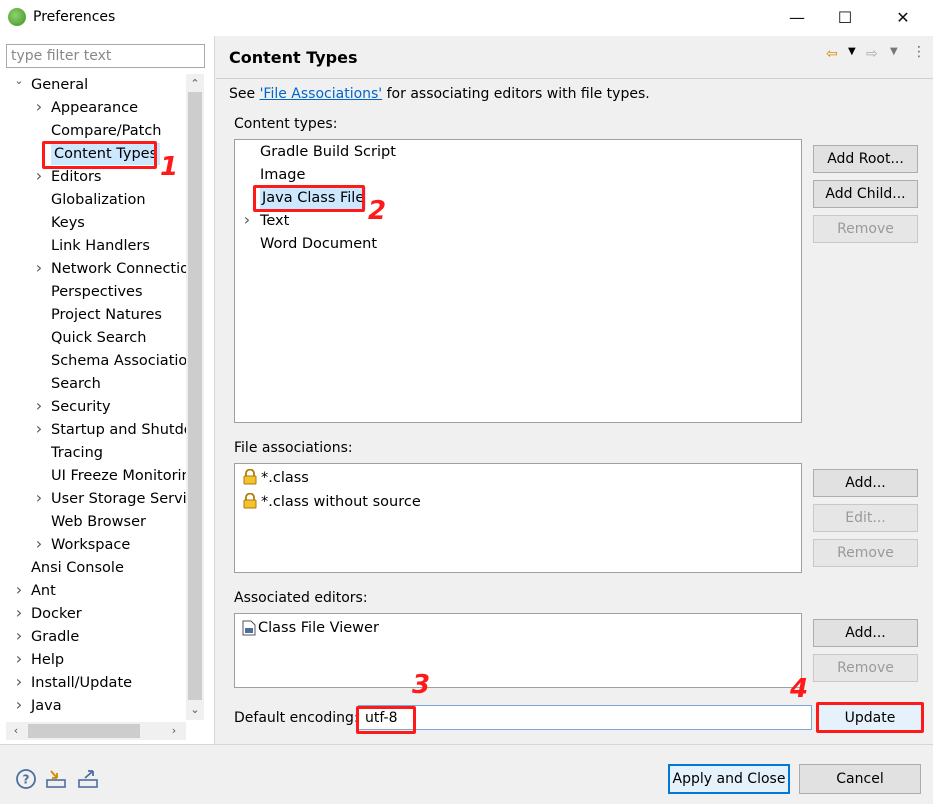 This screenshot has width=933, height=804. What do you see at coordinates (174, 731) in the screenshot?
I see `scroll-right-icon: ›` at bounding box center [174, 731].